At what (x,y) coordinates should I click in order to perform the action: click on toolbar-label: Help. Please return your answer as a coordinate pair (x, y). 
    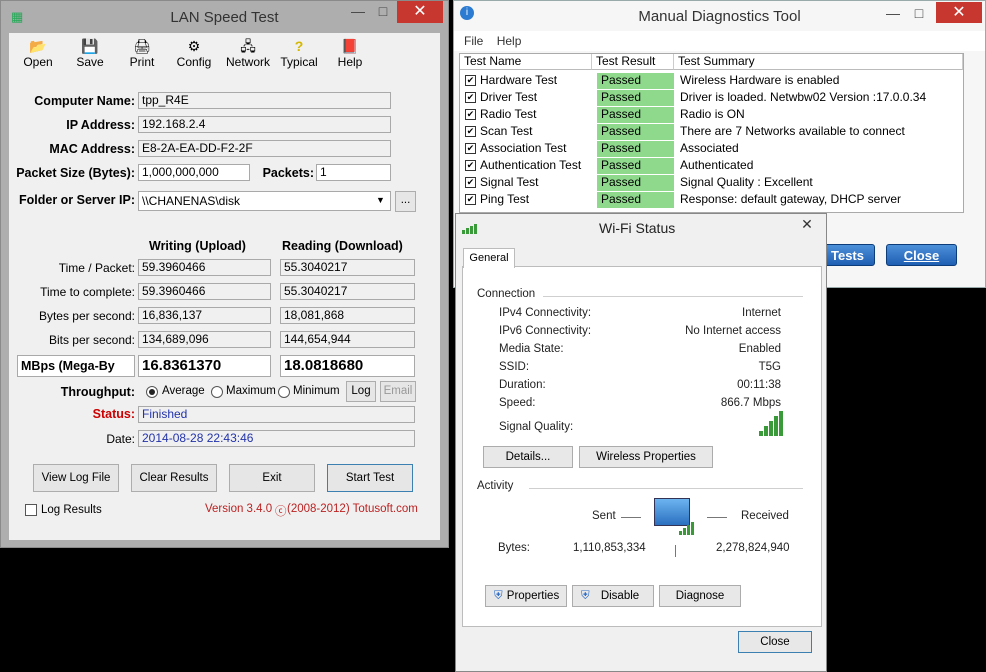
    Looking at the image, I should click on (350, 62).